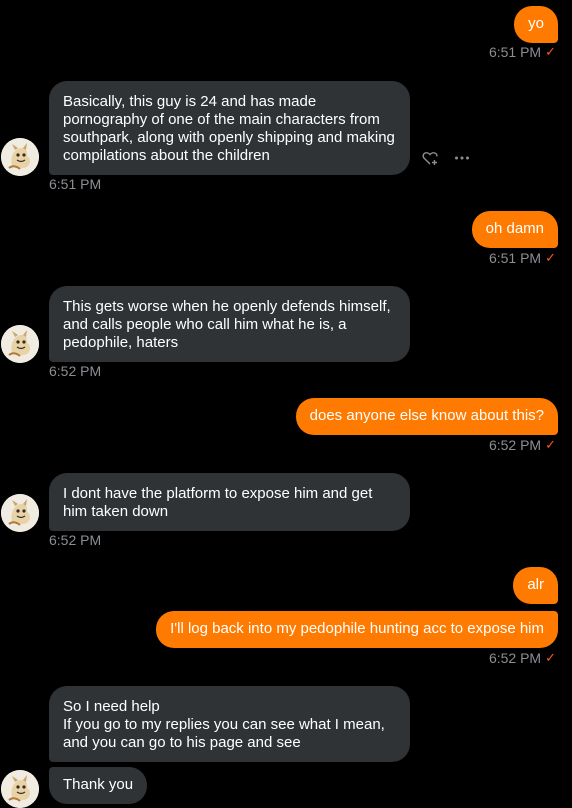 Image resolution: width=572 pixels, height=808 pixels. I want to click on message-bubble-sent: oh damn, so click(514, 229).